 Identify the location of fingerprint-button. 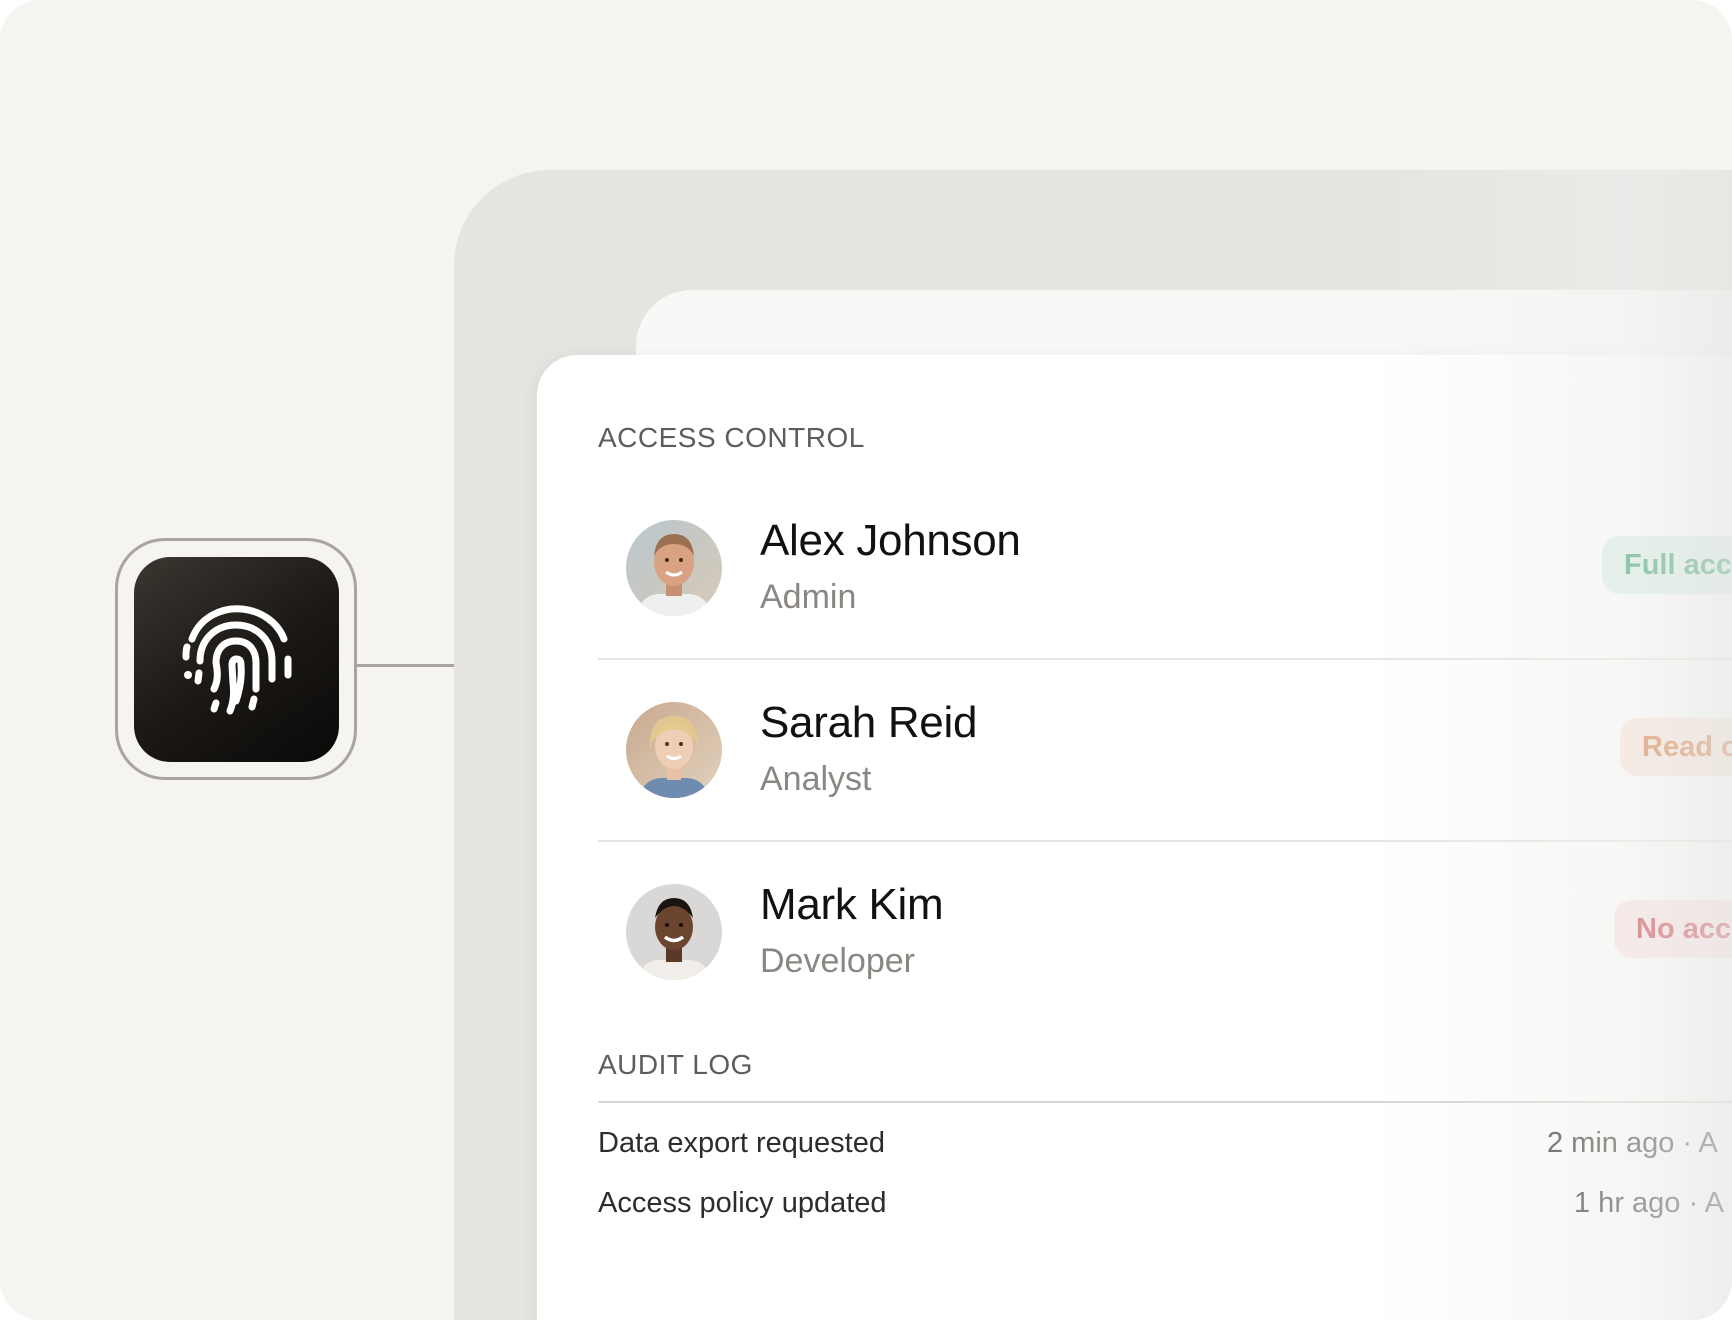
(236, 659).